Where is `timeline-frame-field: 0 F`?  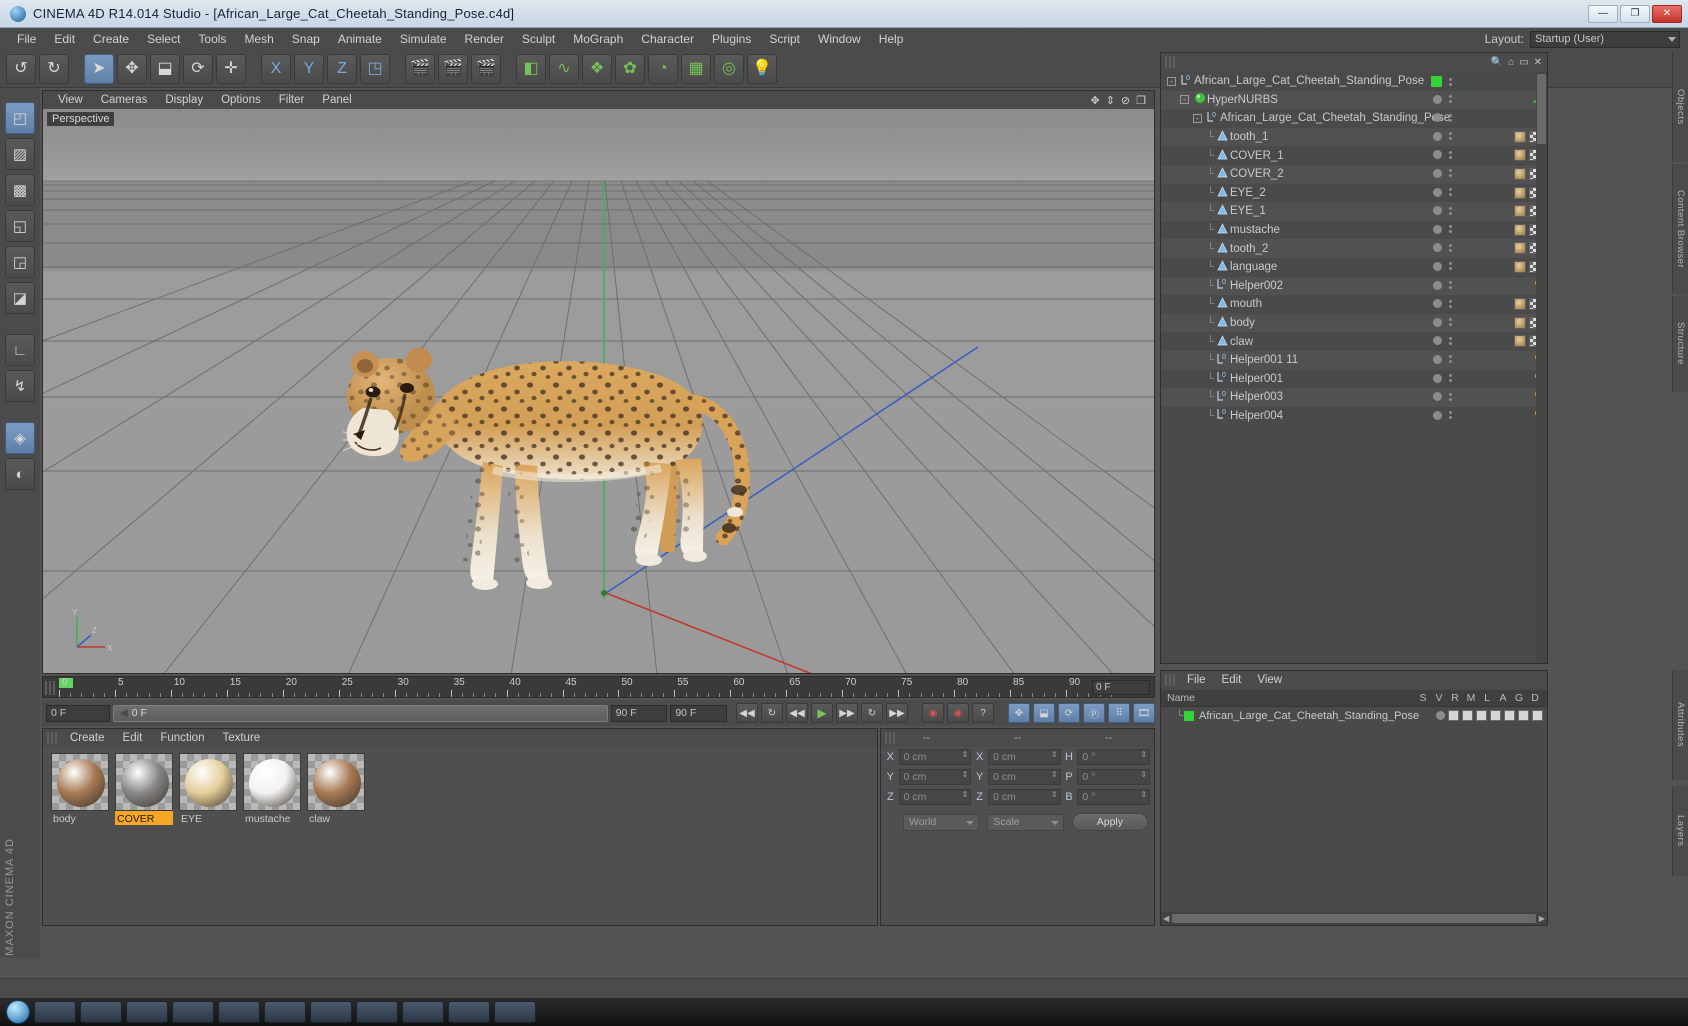 timeline-frame-field: 0 F is located at coordinates (1121, 687).